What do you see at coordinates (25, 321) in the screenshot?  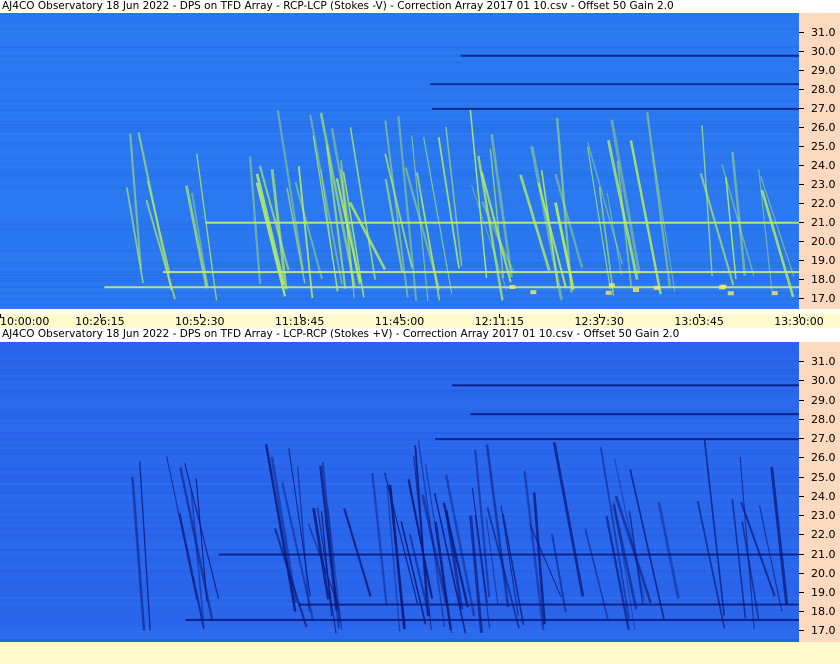 I see `x-tick-label: 10:00:00` at bounding box center [25, 321].